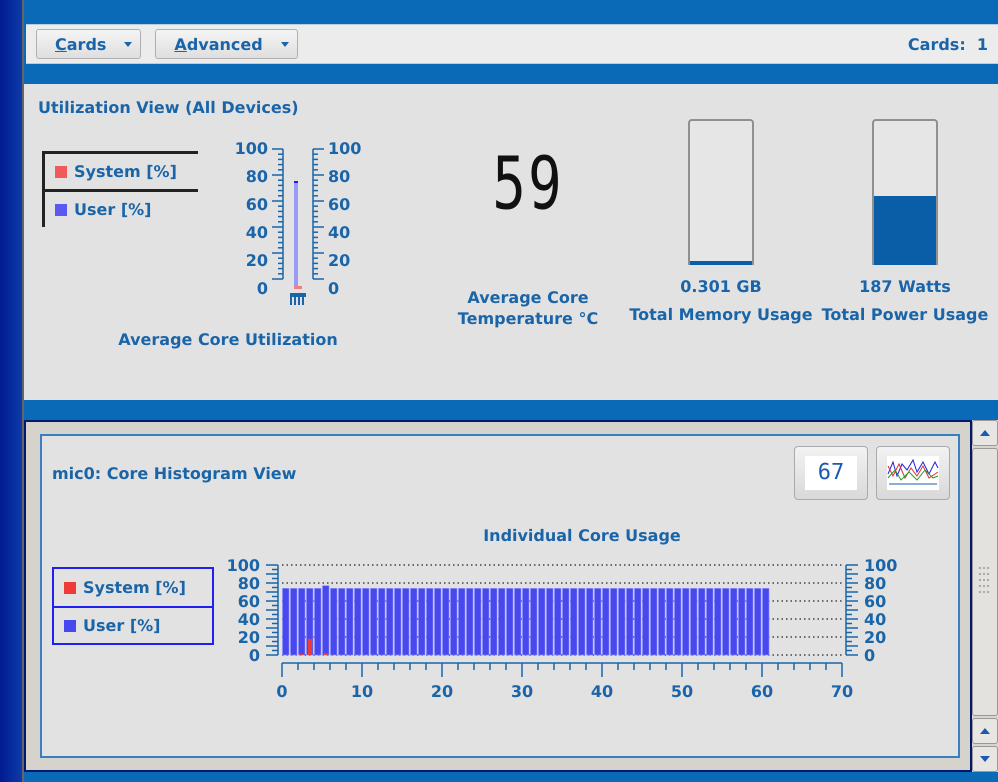  Describe the element at coordinates (226, 44) in the screenshot. I see `menu-button: Advanced` at that location.